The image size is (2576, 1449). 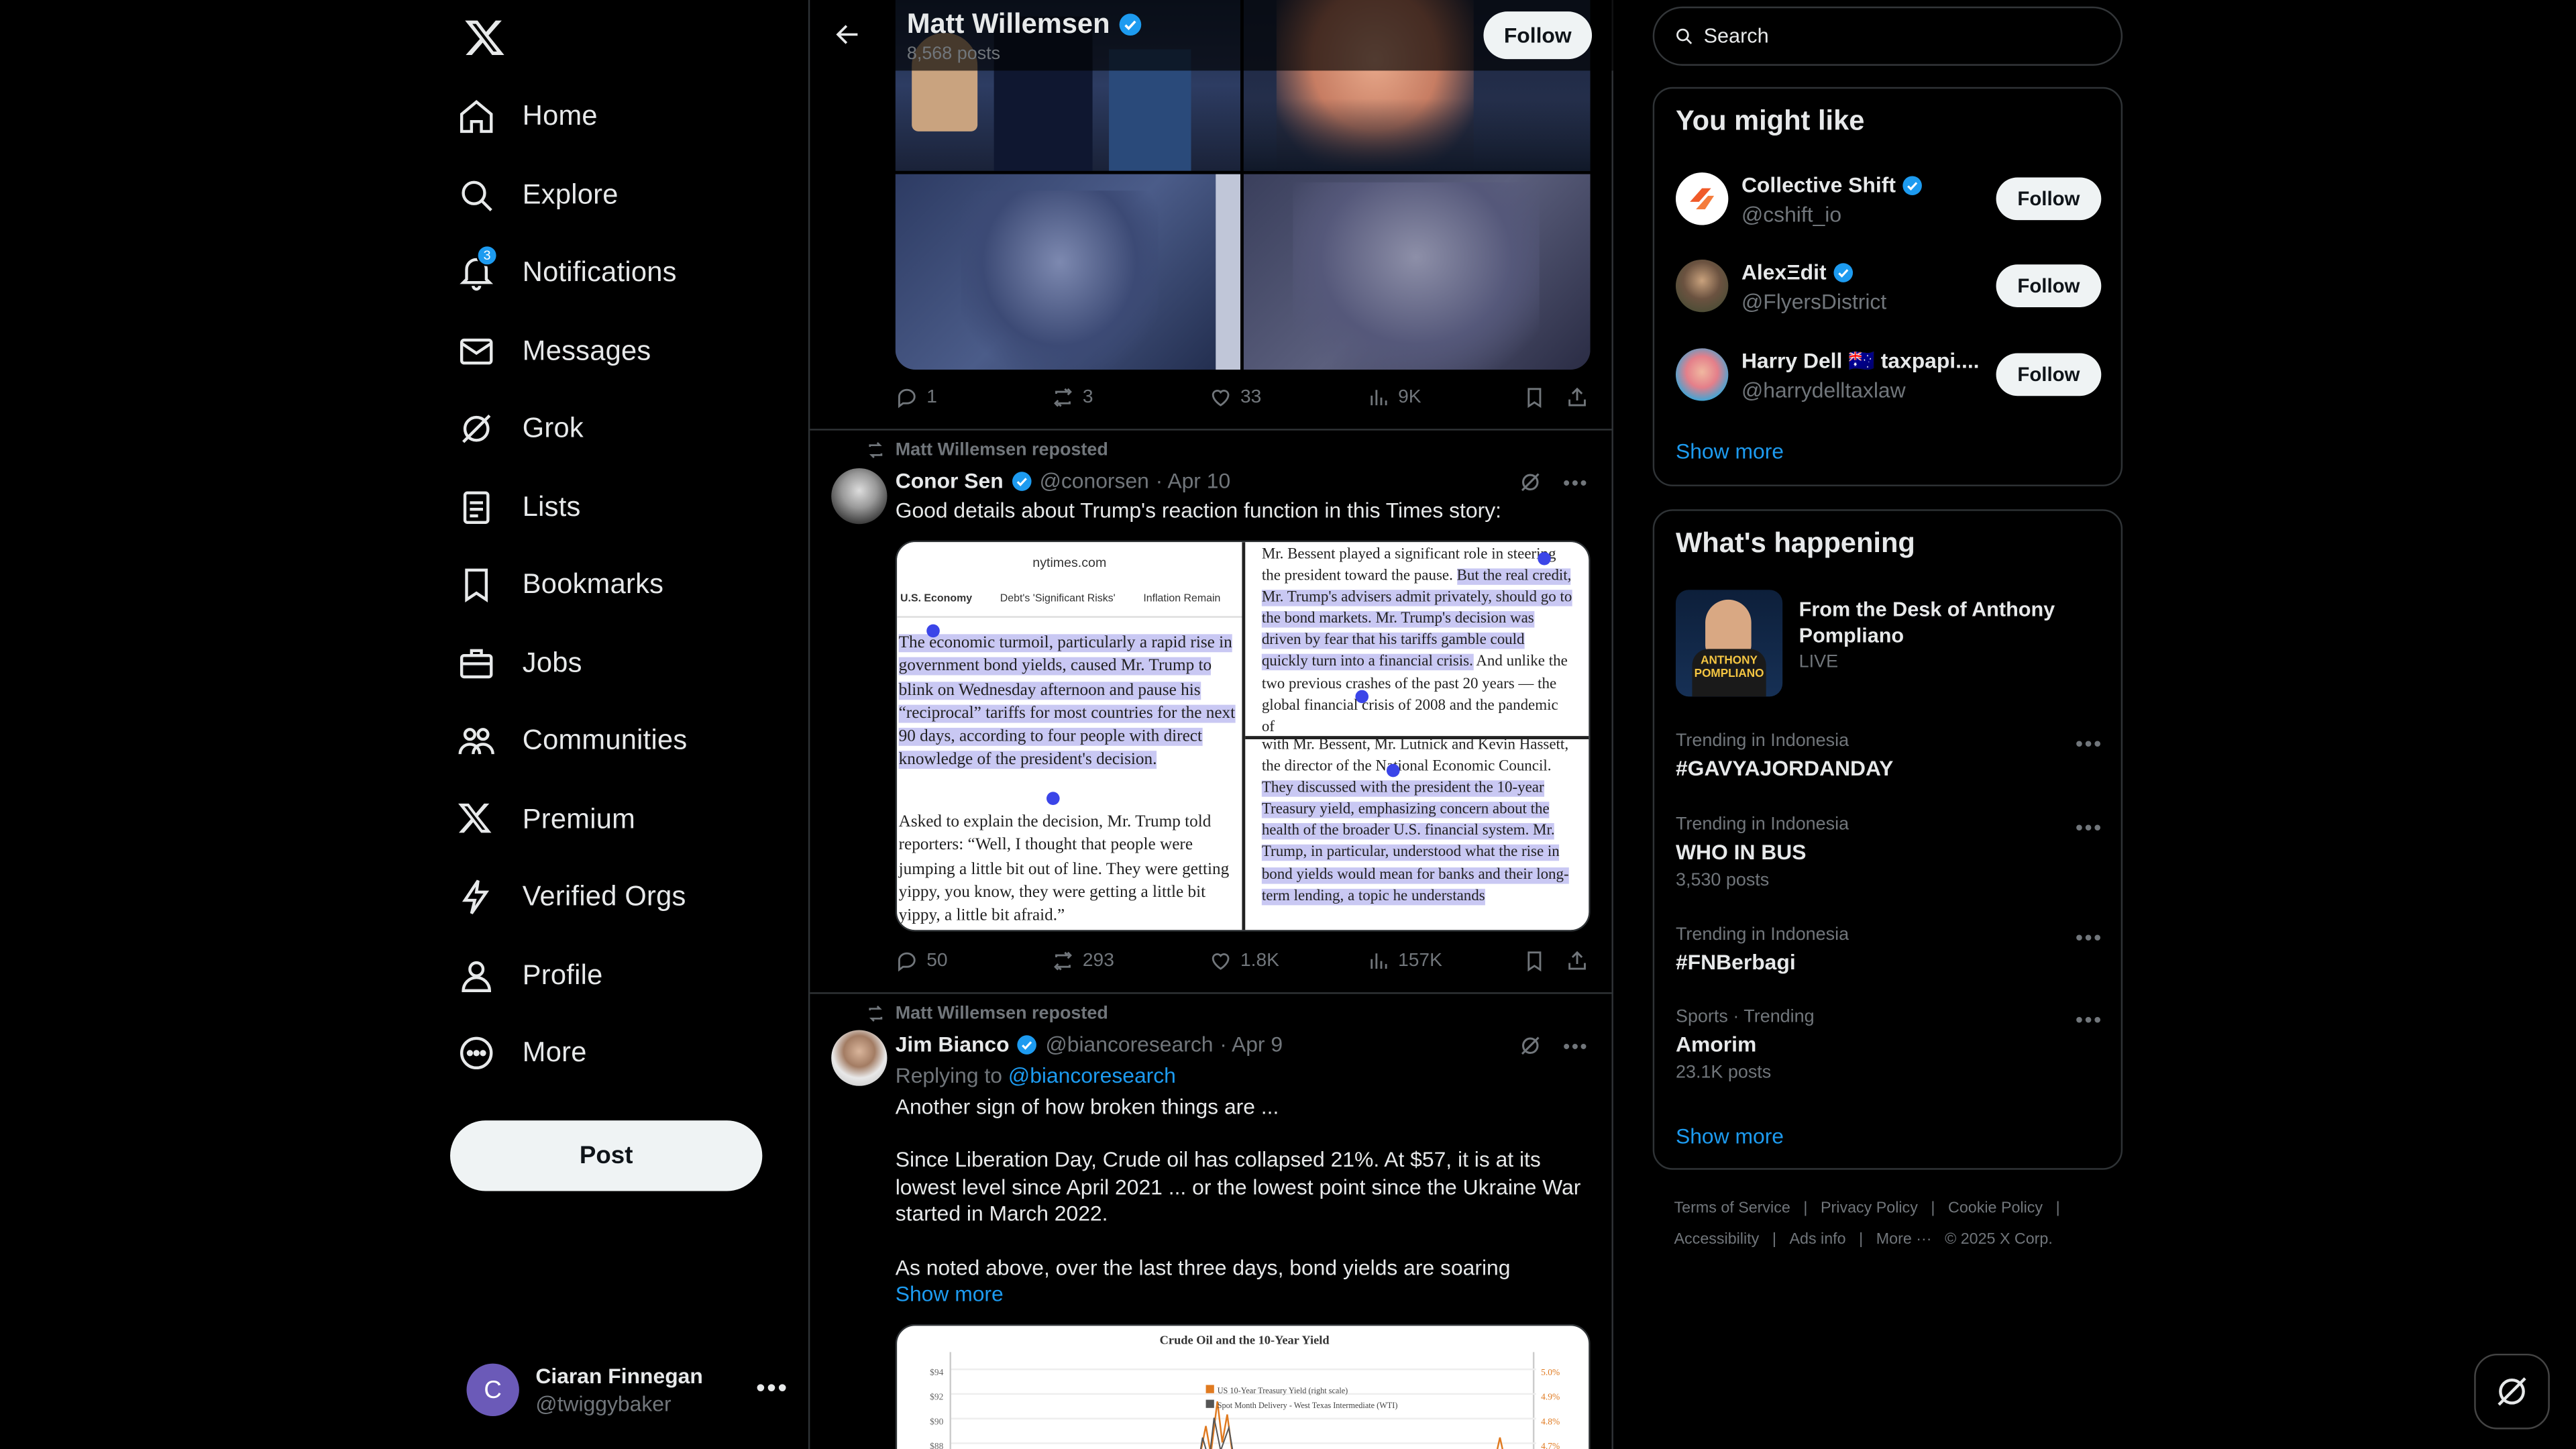 What do you see at coordinates (567, 273) in the screenshot?
I see `nav-notifications: 3 Notifications` at bounding box center [567, 273].